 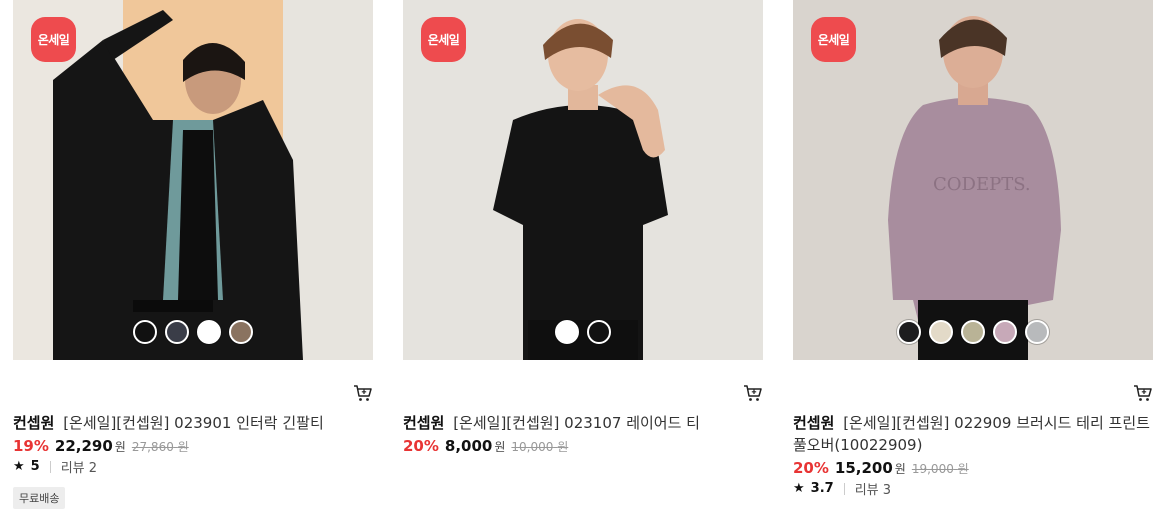 What do you see at coordinates (31, 446) in the screenshot?
I see `discount-rate: 19%` at bounding box center [31, 446].